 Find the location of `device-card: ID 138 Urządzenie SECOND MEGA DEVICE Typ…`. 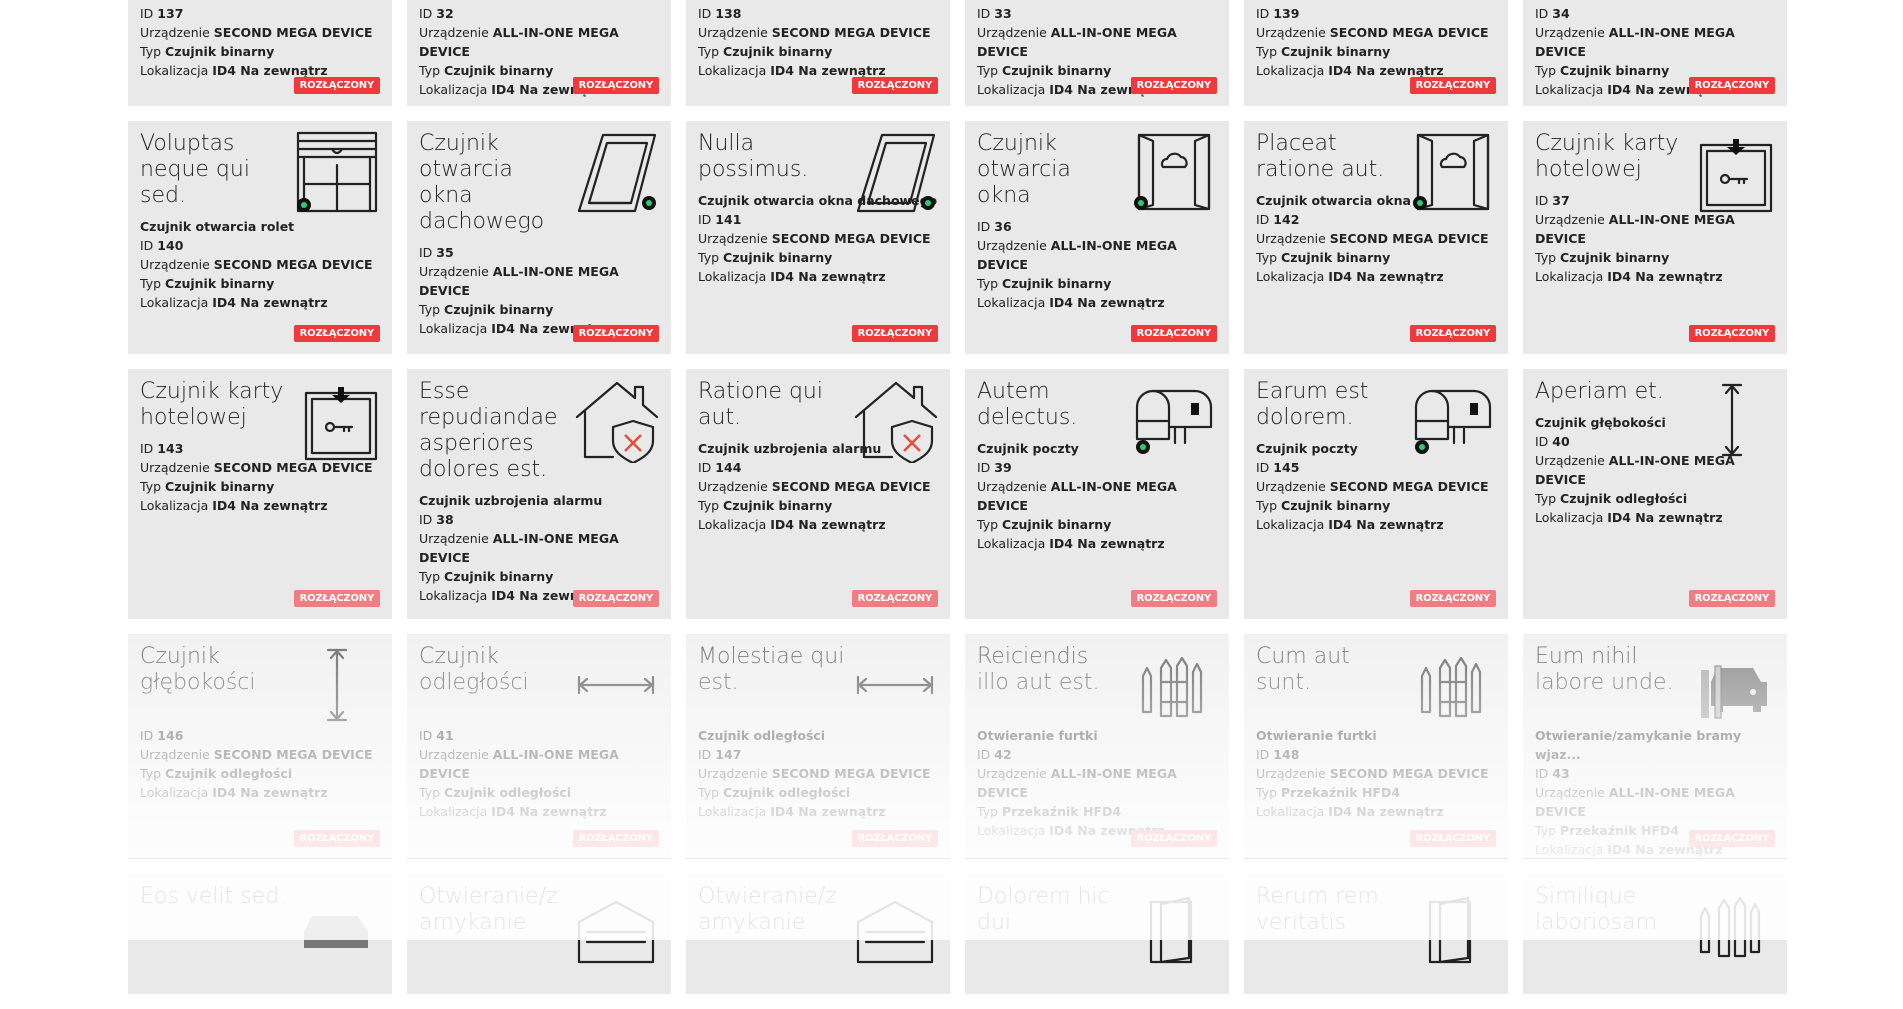

device-card: ID 138 Urządzenie SECOND MEGA DEVICE Typ… is located at coordinates (818, 53).